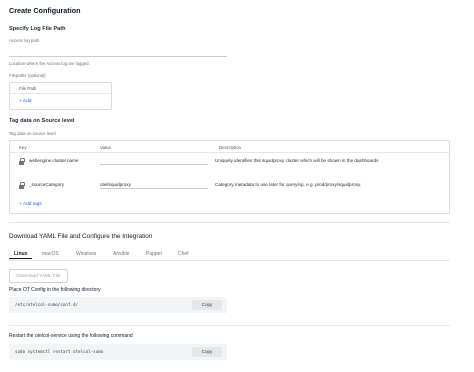  I want to click on tags-column-value: Value, so click(105, 147).